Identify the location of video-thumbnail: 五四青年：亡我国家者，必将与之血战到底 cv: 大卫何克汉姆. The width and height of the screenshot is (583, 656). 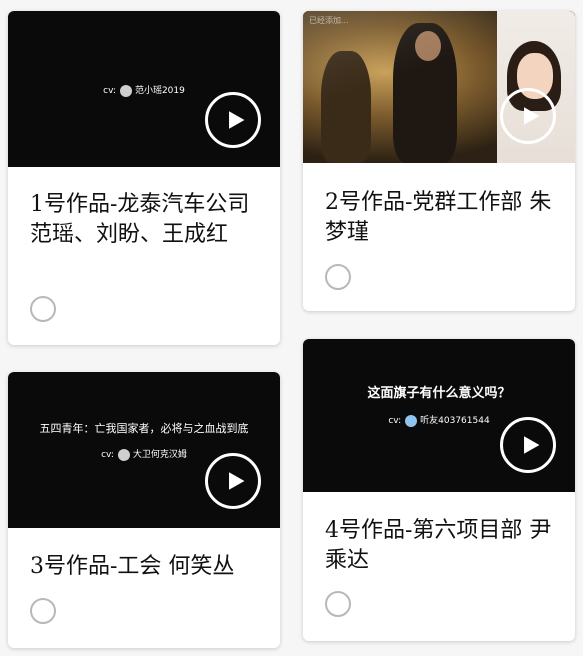
(144, 450).